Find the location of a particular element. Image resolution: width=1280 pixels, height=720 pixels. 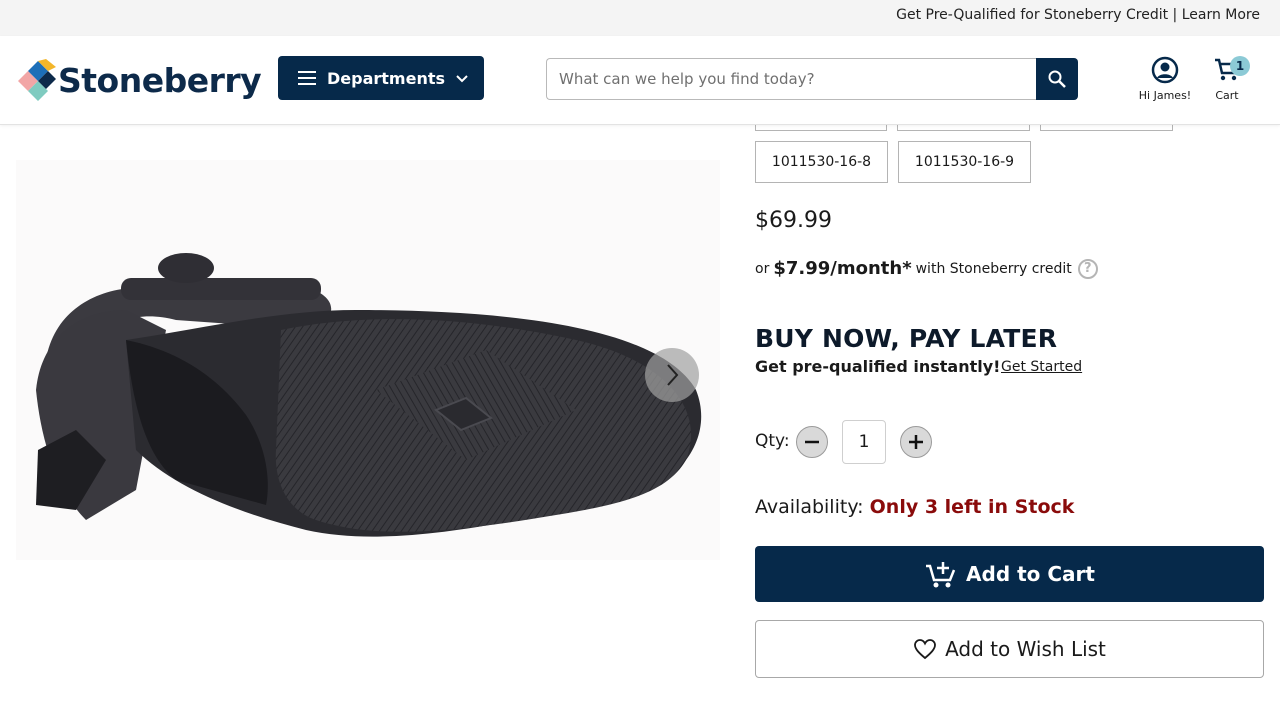

get-started-link: Get Started is located at coordinates (1041, 367).